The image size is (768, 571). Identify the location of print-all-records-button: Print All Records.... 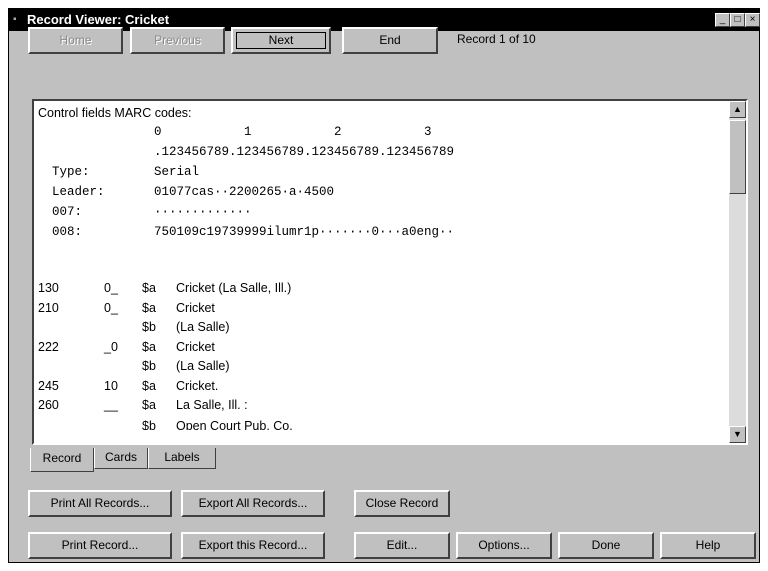
(100, 503).